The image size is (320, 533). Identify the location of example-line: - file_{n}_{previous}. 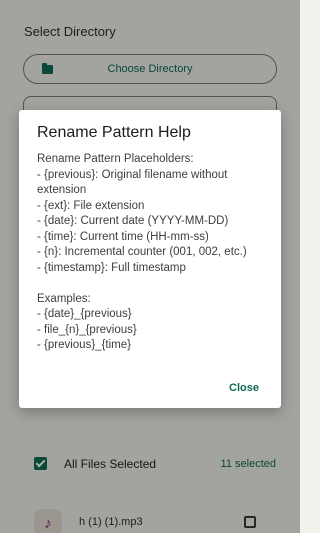
(87, 329).